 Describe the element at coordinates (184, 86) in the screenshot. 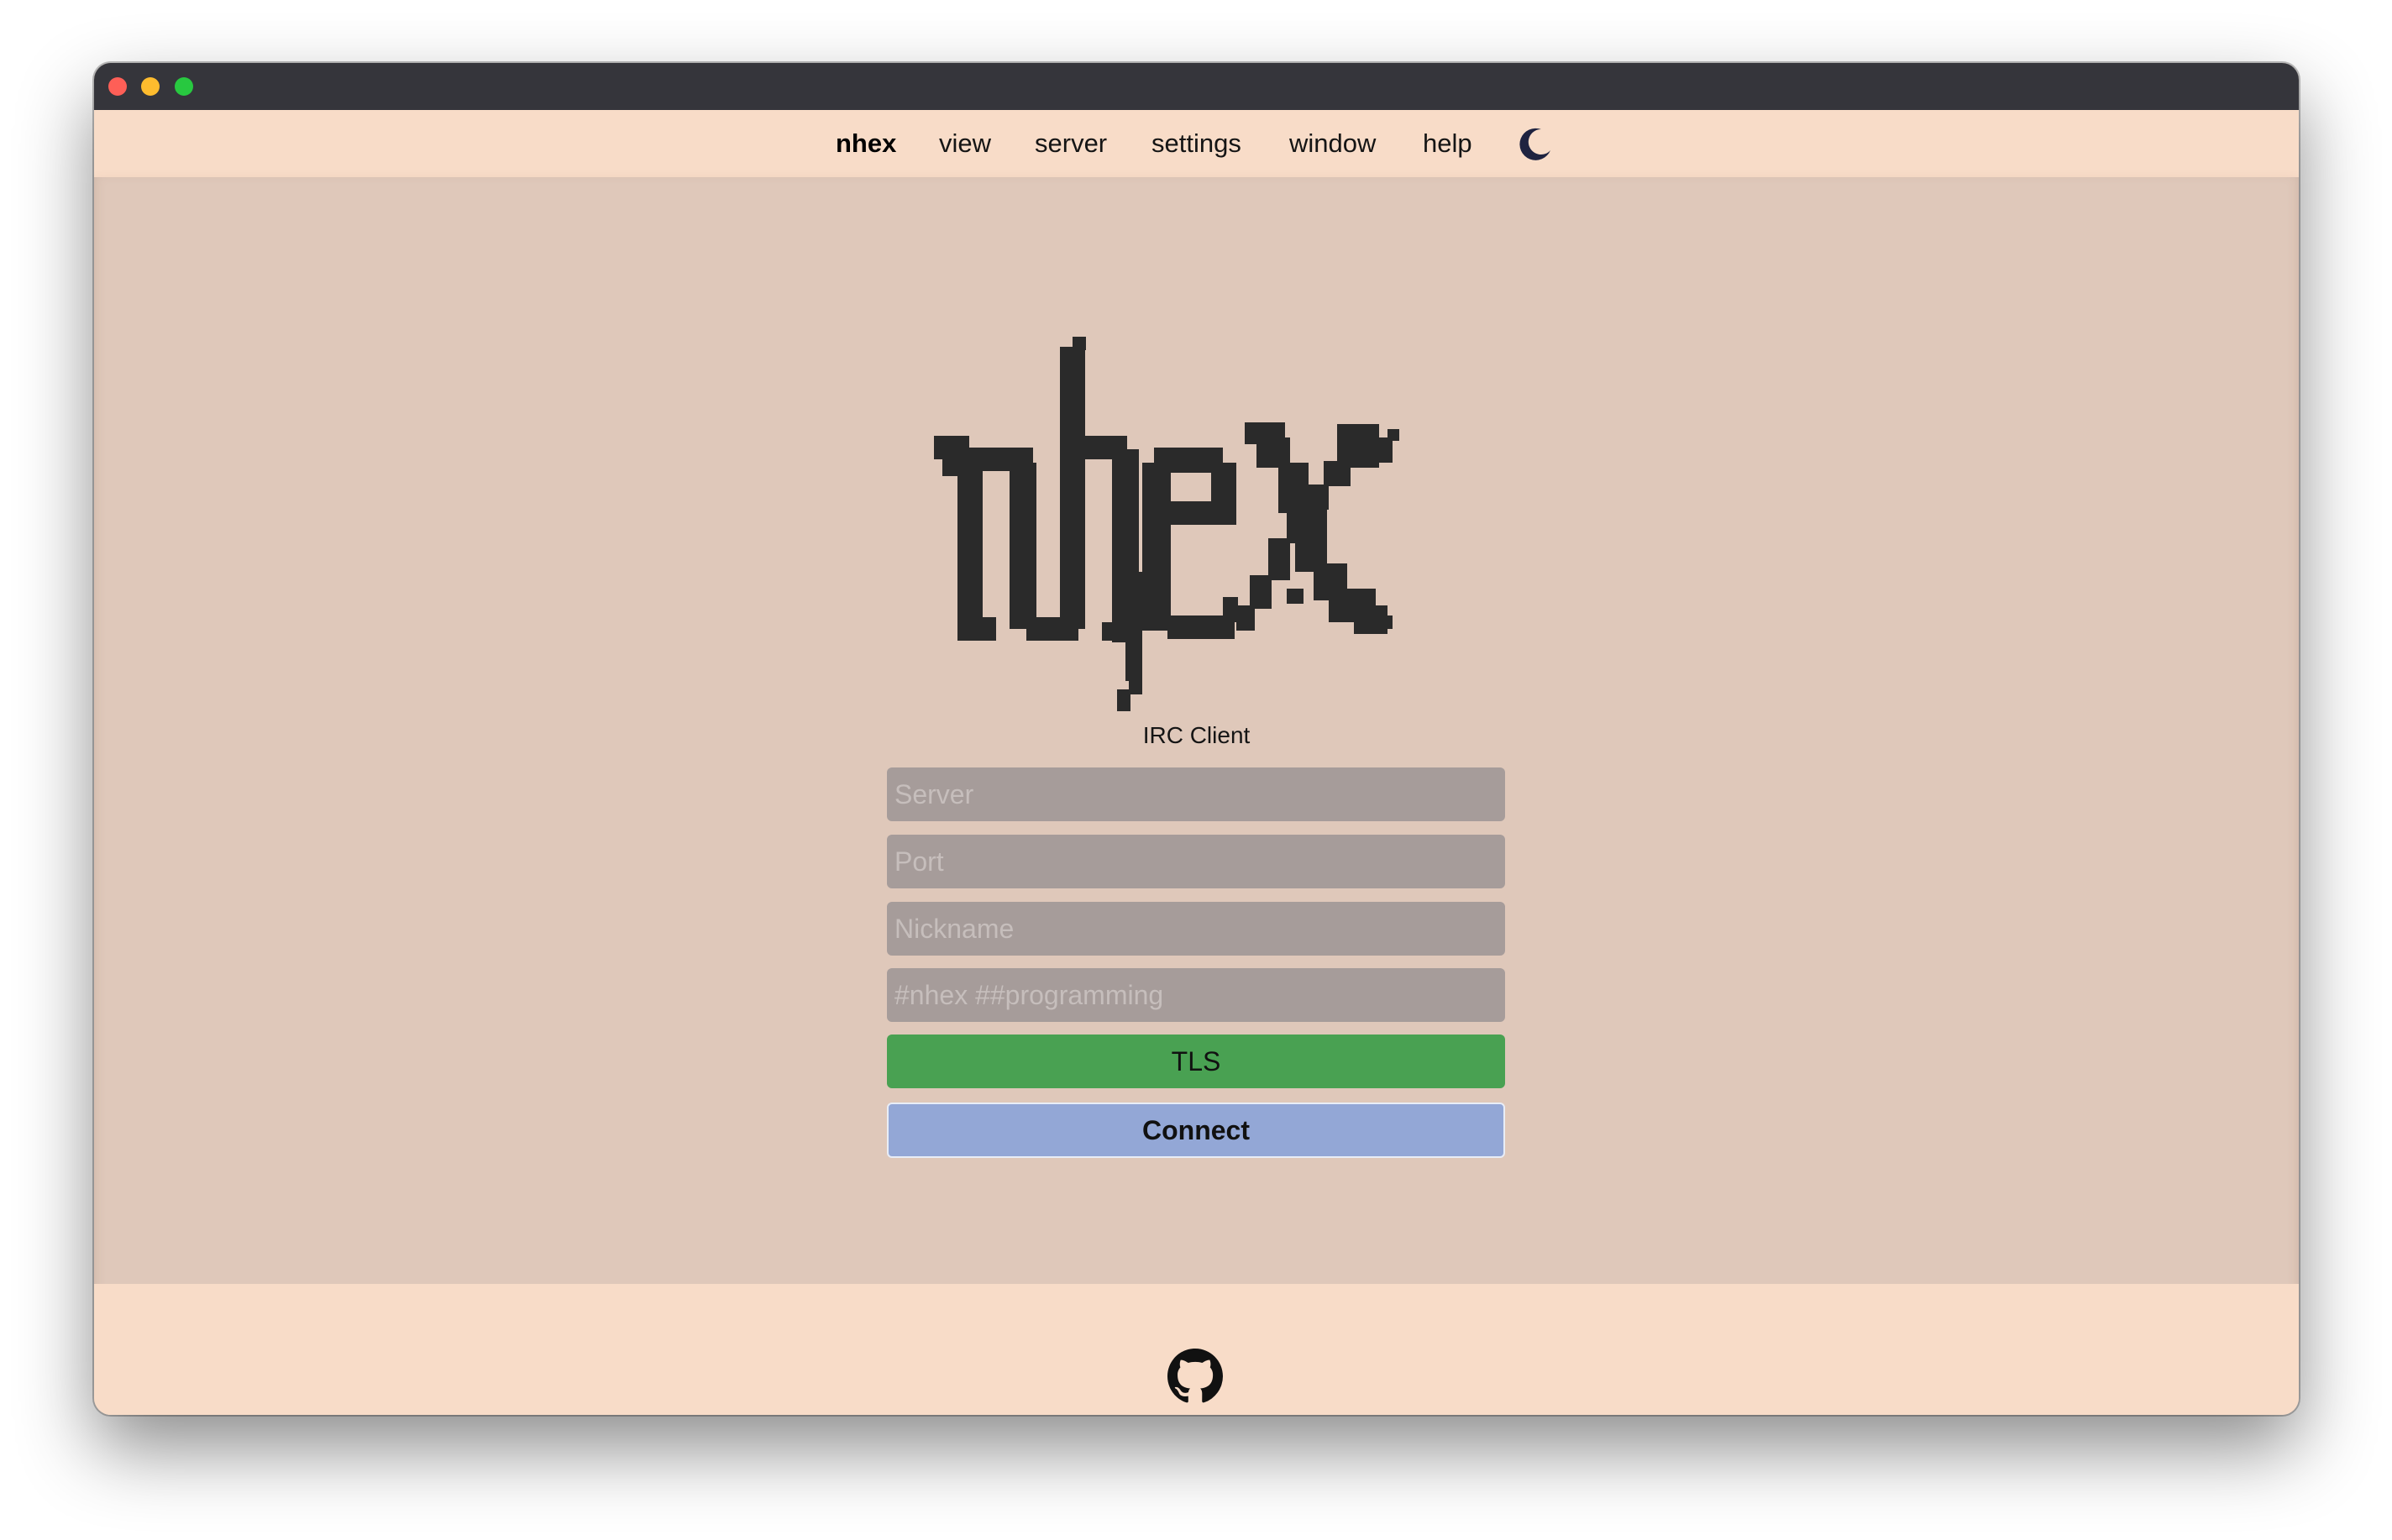

I see `maximize-window-button` at that location.